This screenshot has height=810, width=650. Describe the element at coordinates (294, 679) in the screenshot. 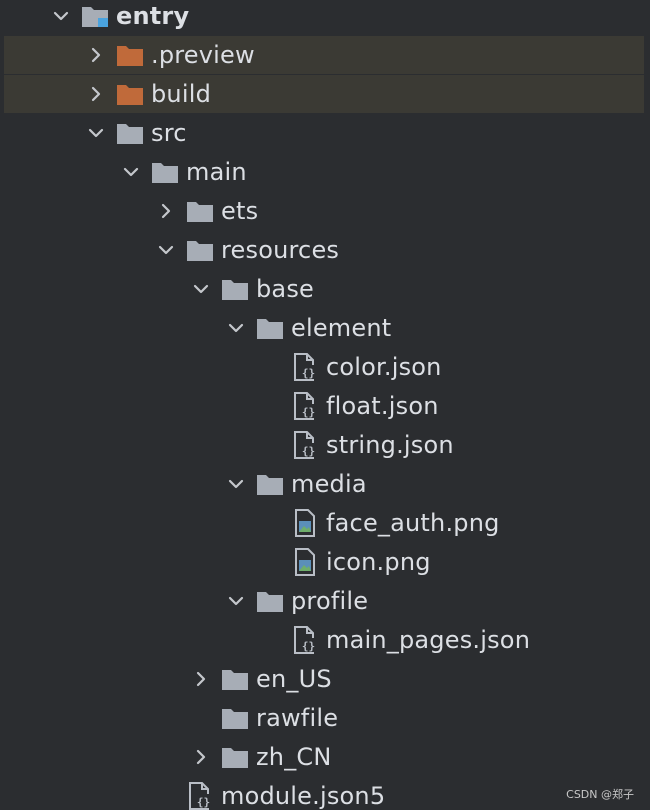

I see `tree-item-label: en_US` at that location.